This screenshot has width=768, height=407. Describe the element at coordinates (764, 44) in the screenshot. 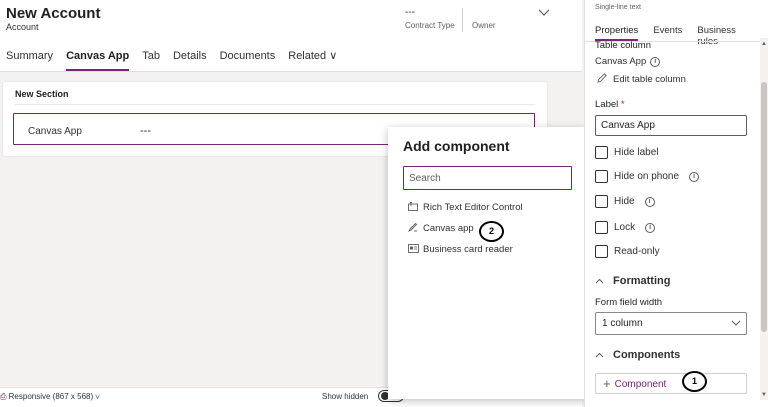

I see `scroll-up-icon: ▲` at that location.